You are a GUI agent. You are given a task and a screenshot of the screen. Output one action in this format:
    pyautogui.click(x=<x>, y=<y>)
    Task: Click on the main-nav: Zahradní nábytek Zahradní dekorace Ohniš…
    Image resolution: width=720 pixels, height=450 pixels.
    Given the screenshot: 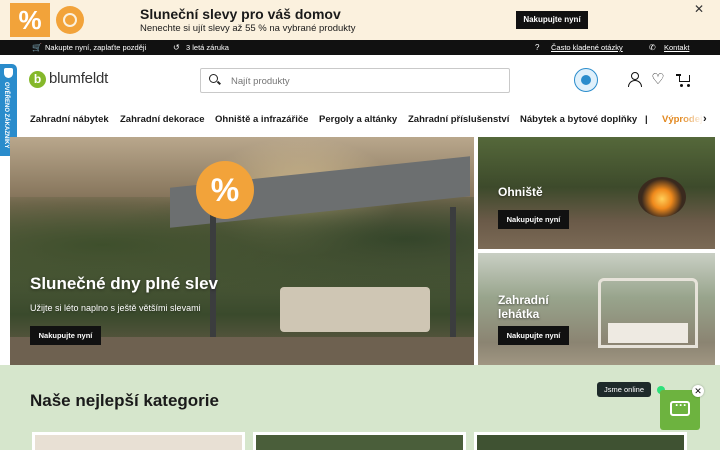 What is the action you would take?
    pyautogui.click(x=360, y=120)
    